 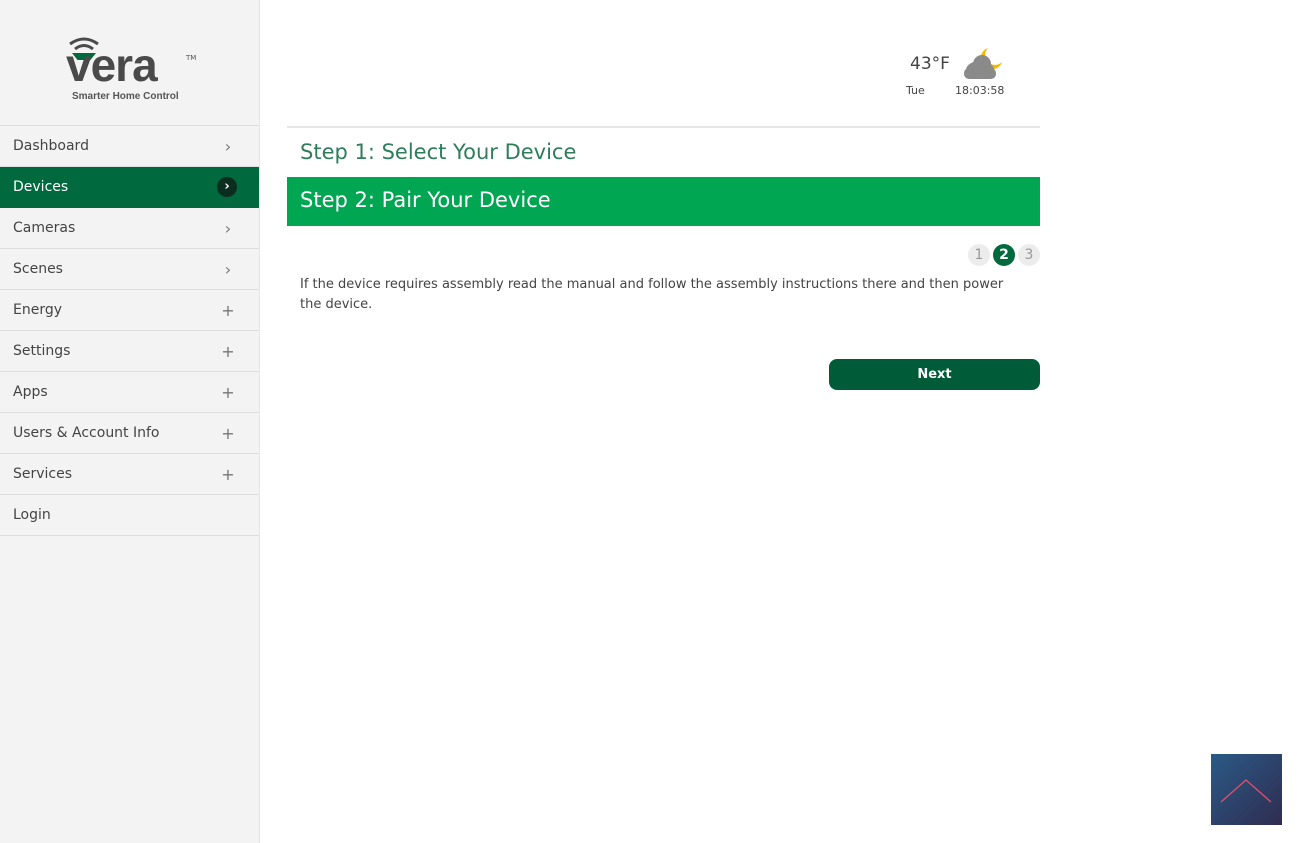 I want to click on page-indicator: 123, so click(x=663, y=255).